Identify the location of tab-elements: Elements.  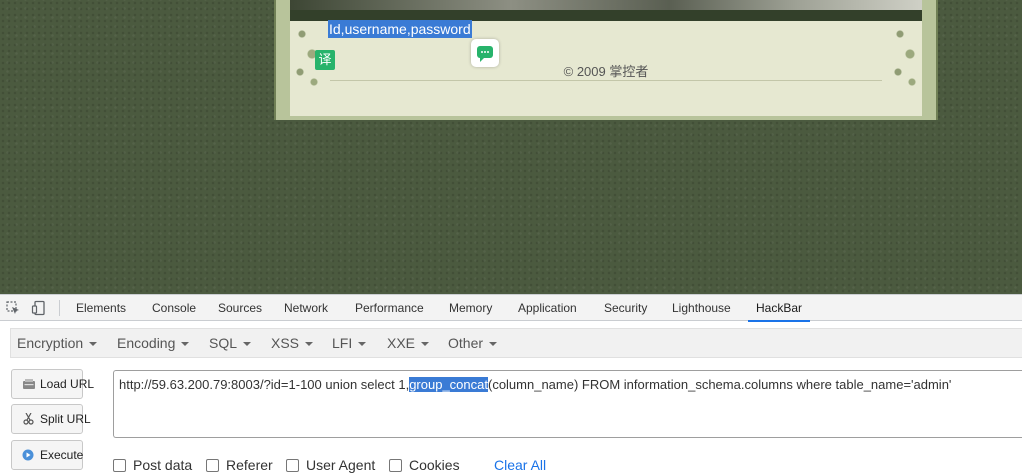
(101, 308).